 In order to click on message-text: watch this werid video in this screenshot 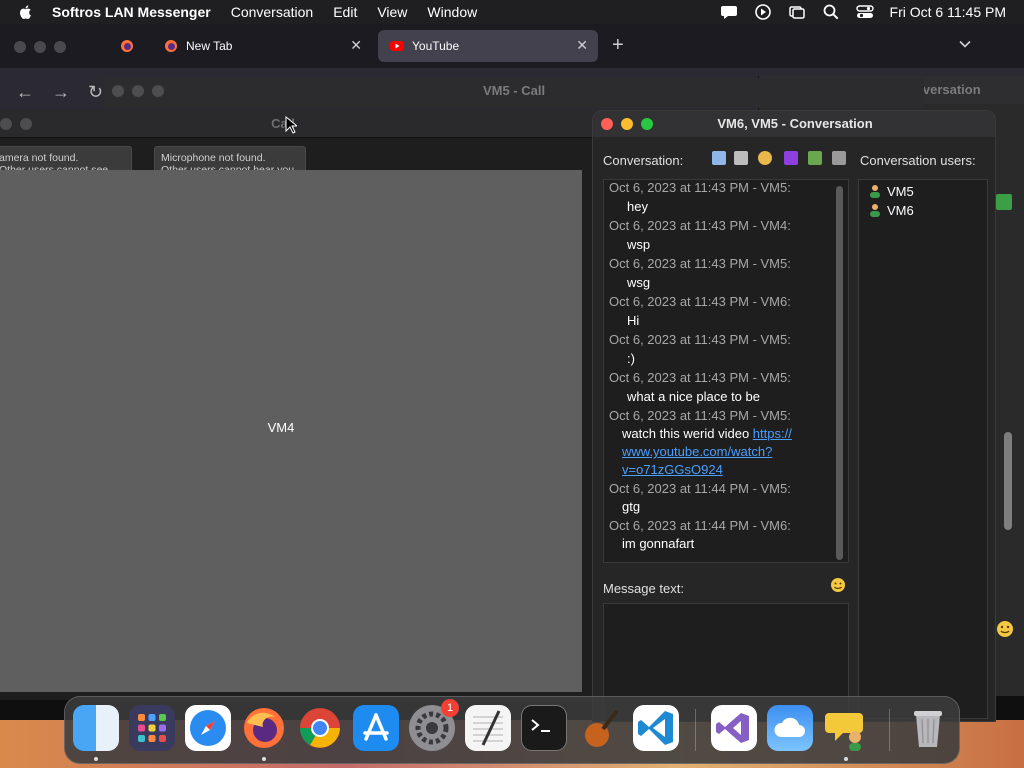, I will do `click(687, 433)`.